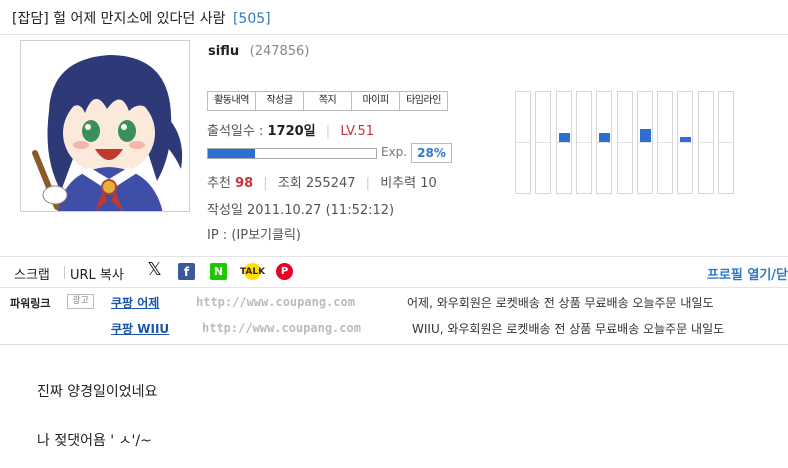 The height and width of the screenshot is (468, 788). I want to click on exp-progress-bar, so click(292, 153).